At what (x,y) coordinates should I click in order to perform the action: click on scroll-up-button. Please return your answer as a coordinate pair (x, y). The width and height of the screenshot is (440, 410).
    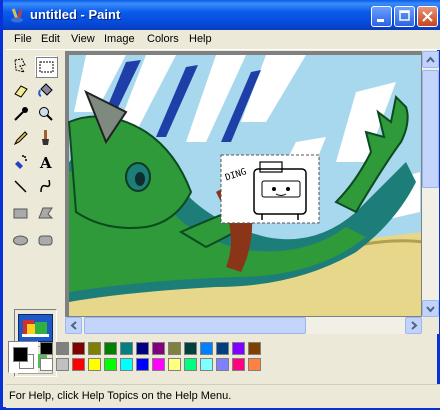
    Looking at the image, I should click on (430, 59).